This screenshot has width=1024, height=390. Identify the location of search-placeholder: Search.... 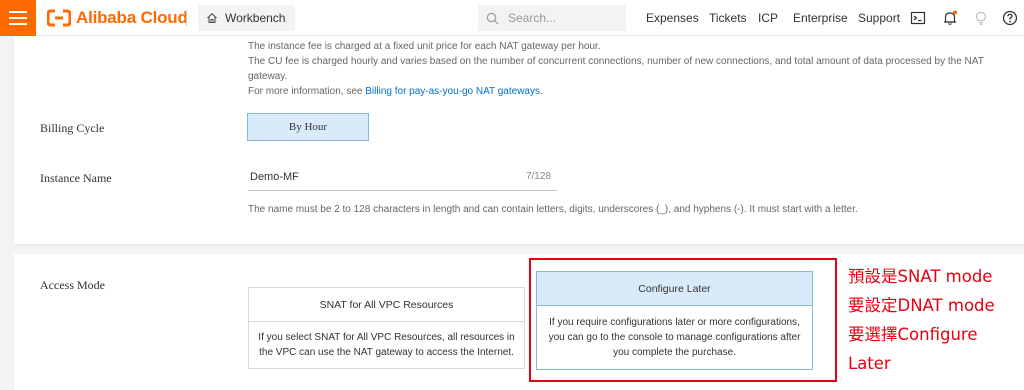
(532, 18).